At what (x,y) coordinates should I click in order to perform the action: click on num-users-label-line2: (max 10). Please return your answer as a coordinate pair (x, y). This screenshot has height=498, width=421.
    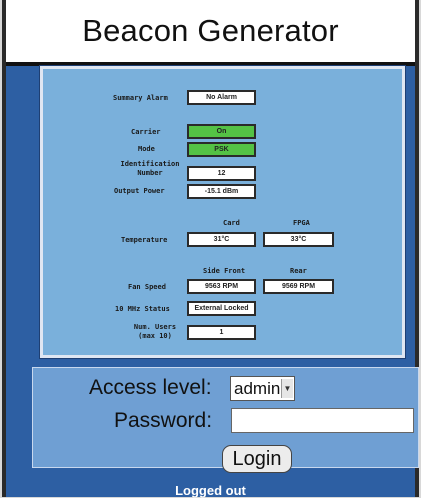
    Looking at the image, I should click on (155, 336).